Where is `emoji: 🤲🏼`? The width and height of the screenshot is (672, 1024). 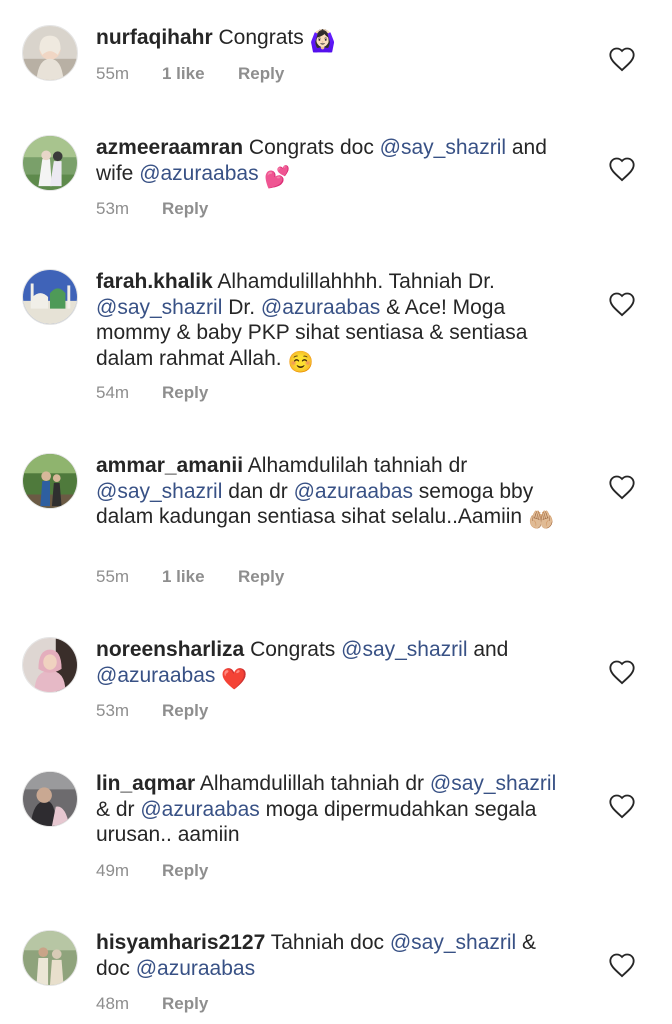
emoji: 🤲🏼 is located at coordinates (541, 520).